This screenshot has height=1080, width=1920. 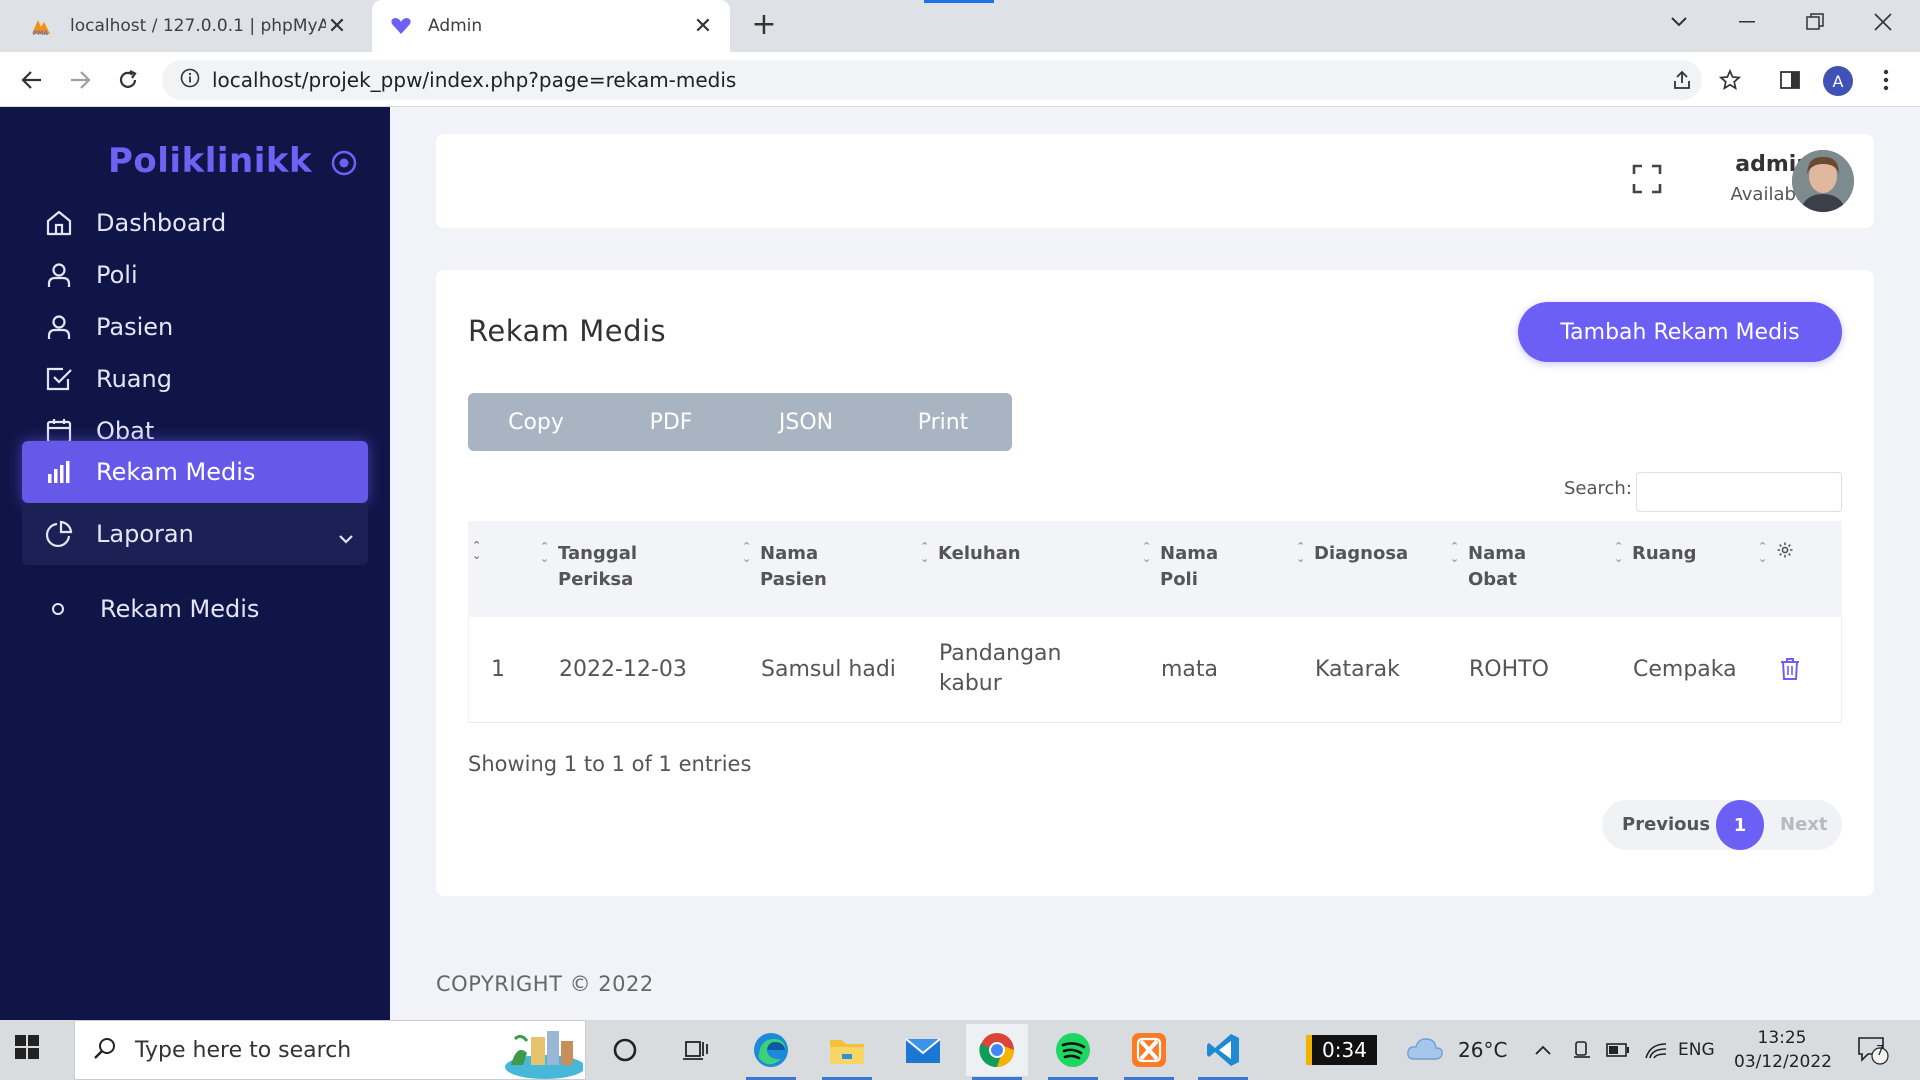 What do you see at coordinates (695, 1050) in the screenshot?
I see `task-view-icon` at bounding box center [695, 1050].